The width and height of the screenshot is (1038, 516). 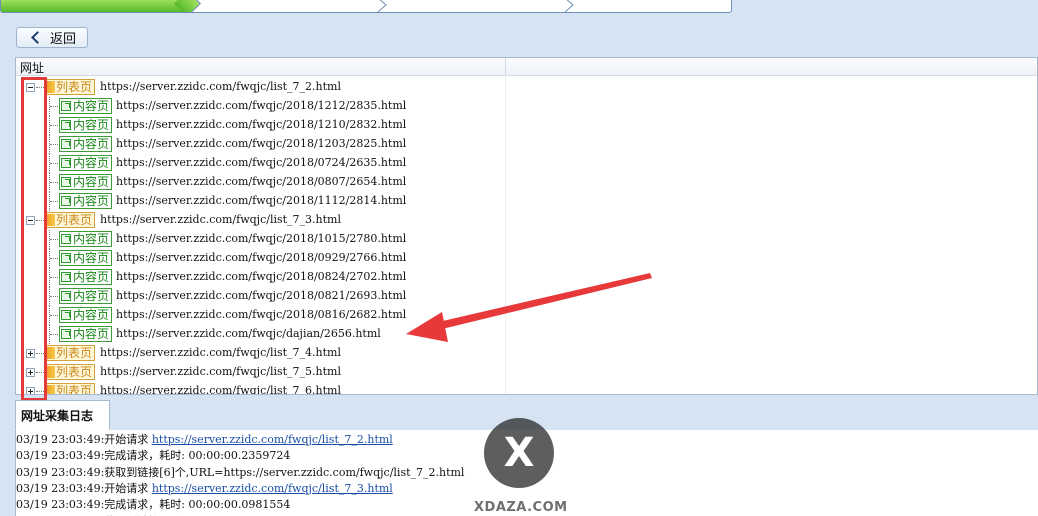 I want to click on tab-url-collection-log: 网址采集日志, so click(x=62, y=415).